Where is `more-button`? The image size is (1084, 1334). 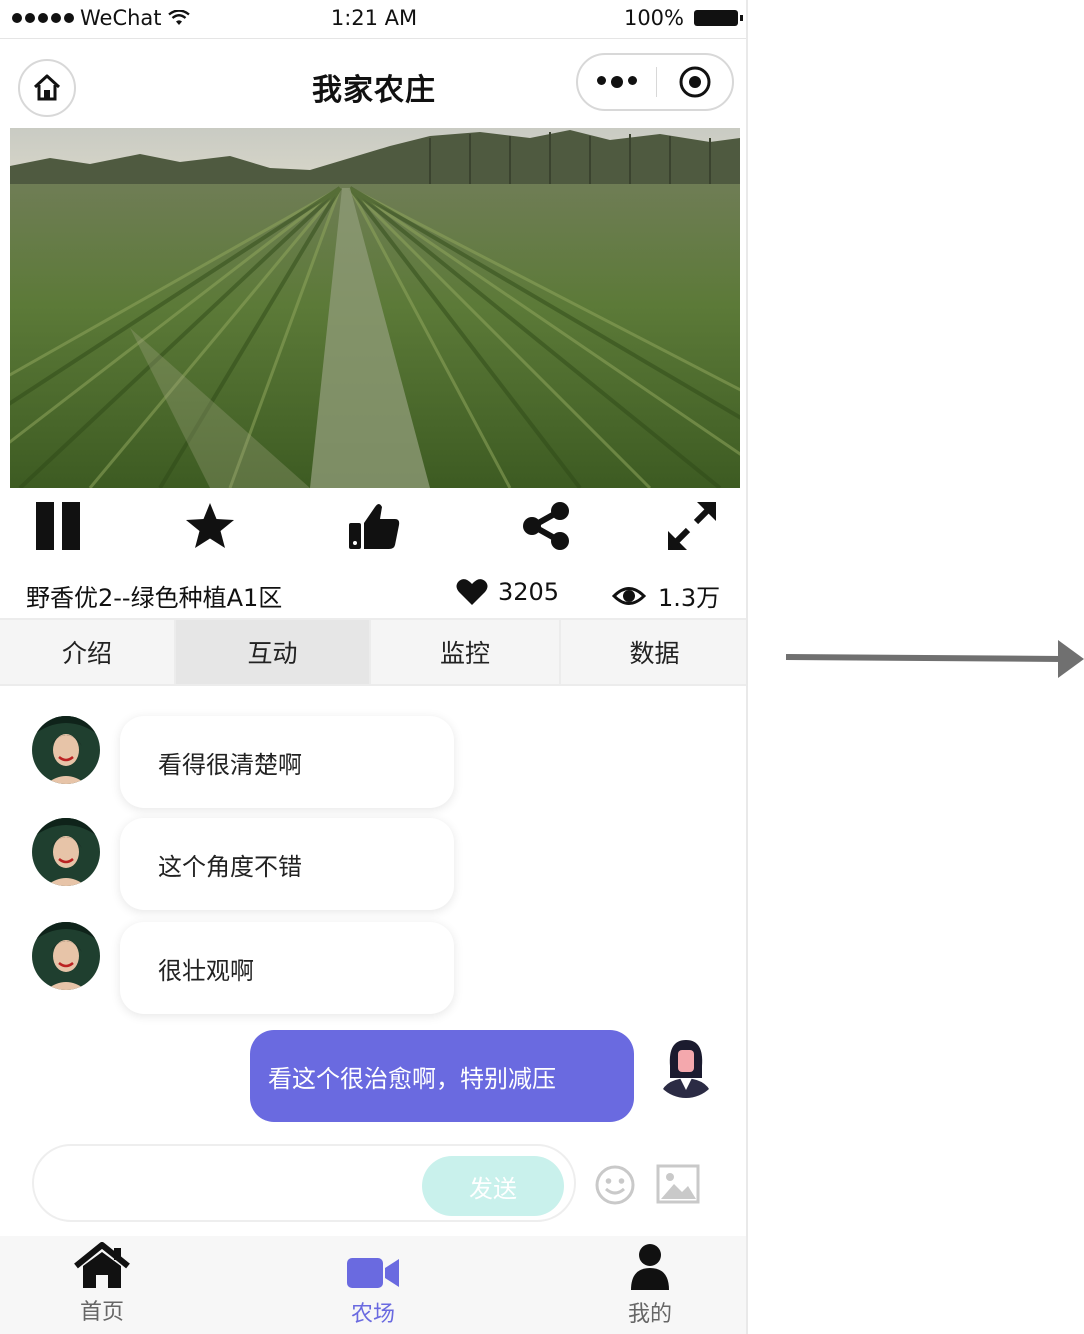 more-button is located at coordinates (617, 82).